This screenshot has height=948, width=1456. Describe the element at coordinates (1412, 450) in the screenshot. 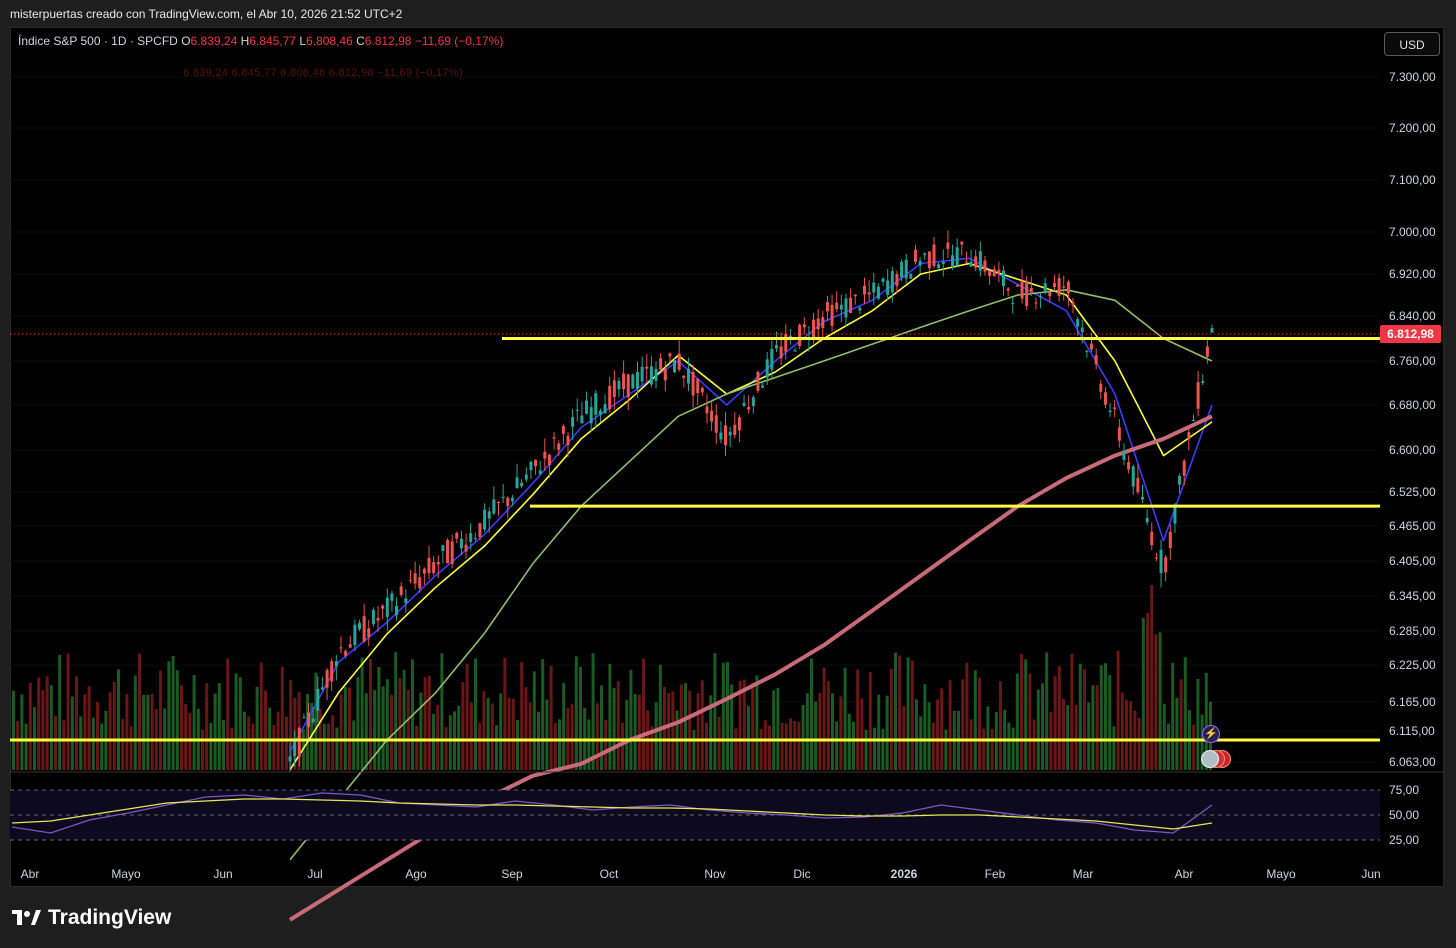

I see `price-tick-label: 6.600,00` at that location.